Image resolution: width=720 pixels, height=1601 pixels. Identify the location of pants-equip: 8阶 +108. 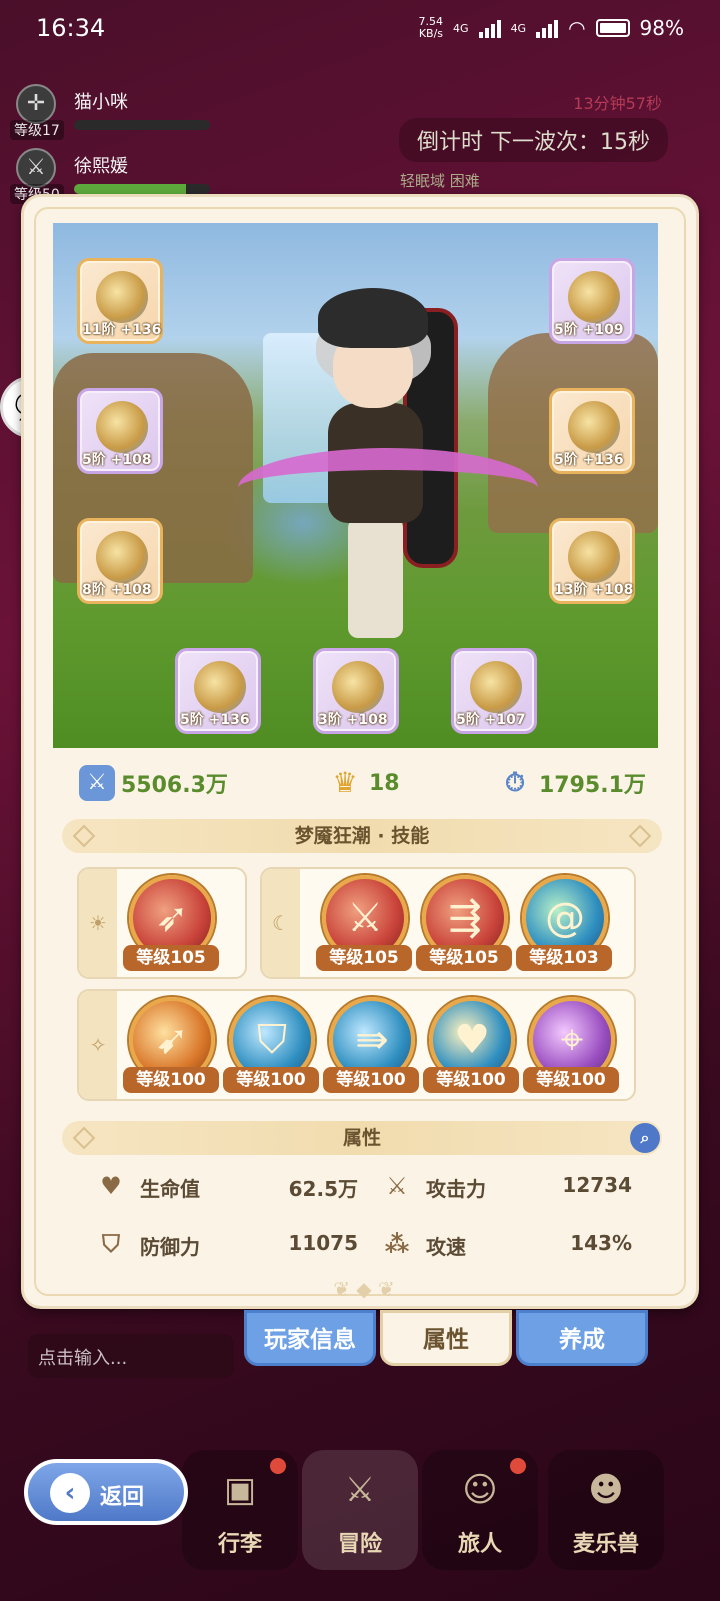
(120, 561).